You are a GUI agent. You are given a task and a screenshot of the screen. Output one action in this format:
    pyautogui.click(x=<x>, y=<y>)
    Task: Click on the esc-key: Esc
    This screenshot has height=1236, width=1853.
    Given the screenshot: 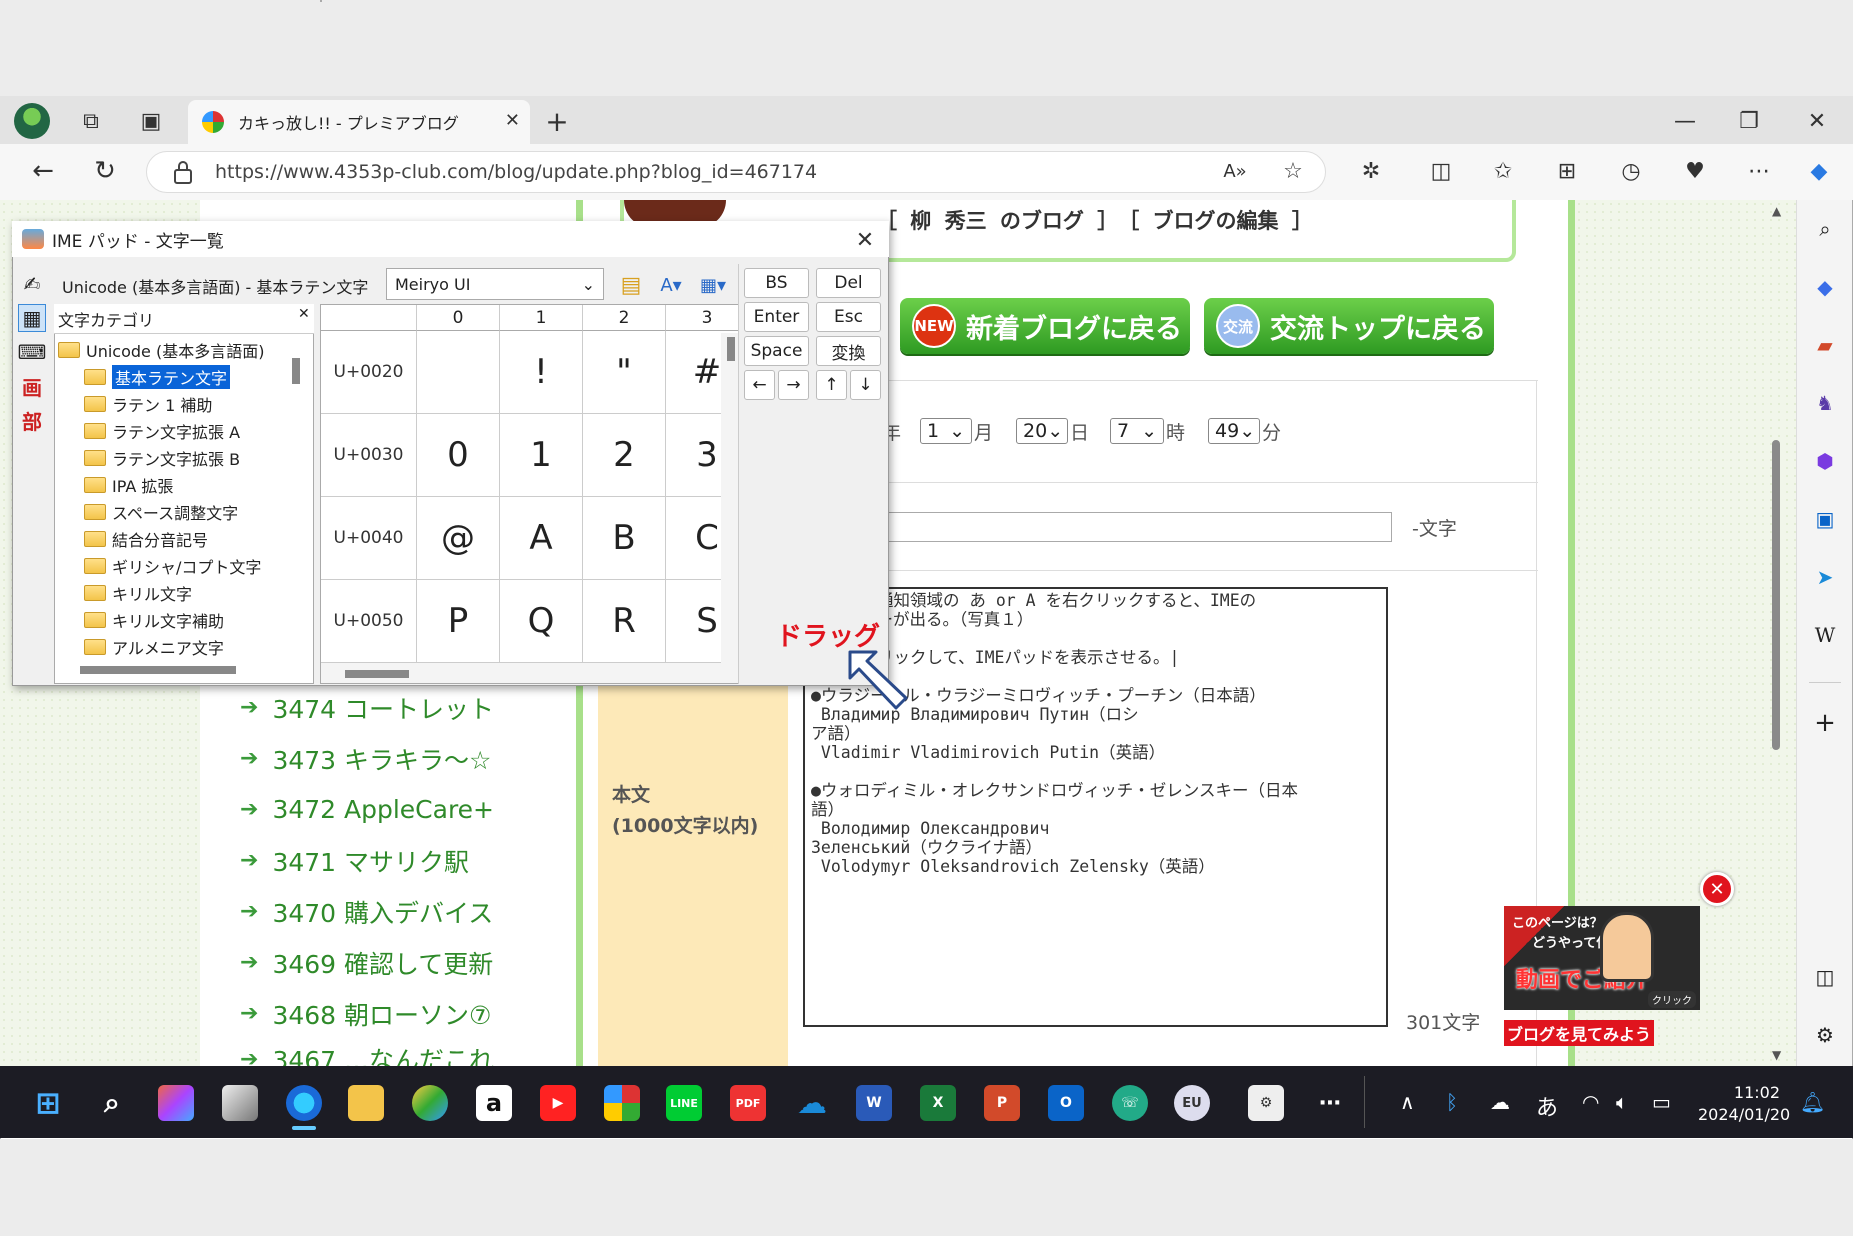 What is the action you would take?
    pyautogui.click(x=848, y=317)
    